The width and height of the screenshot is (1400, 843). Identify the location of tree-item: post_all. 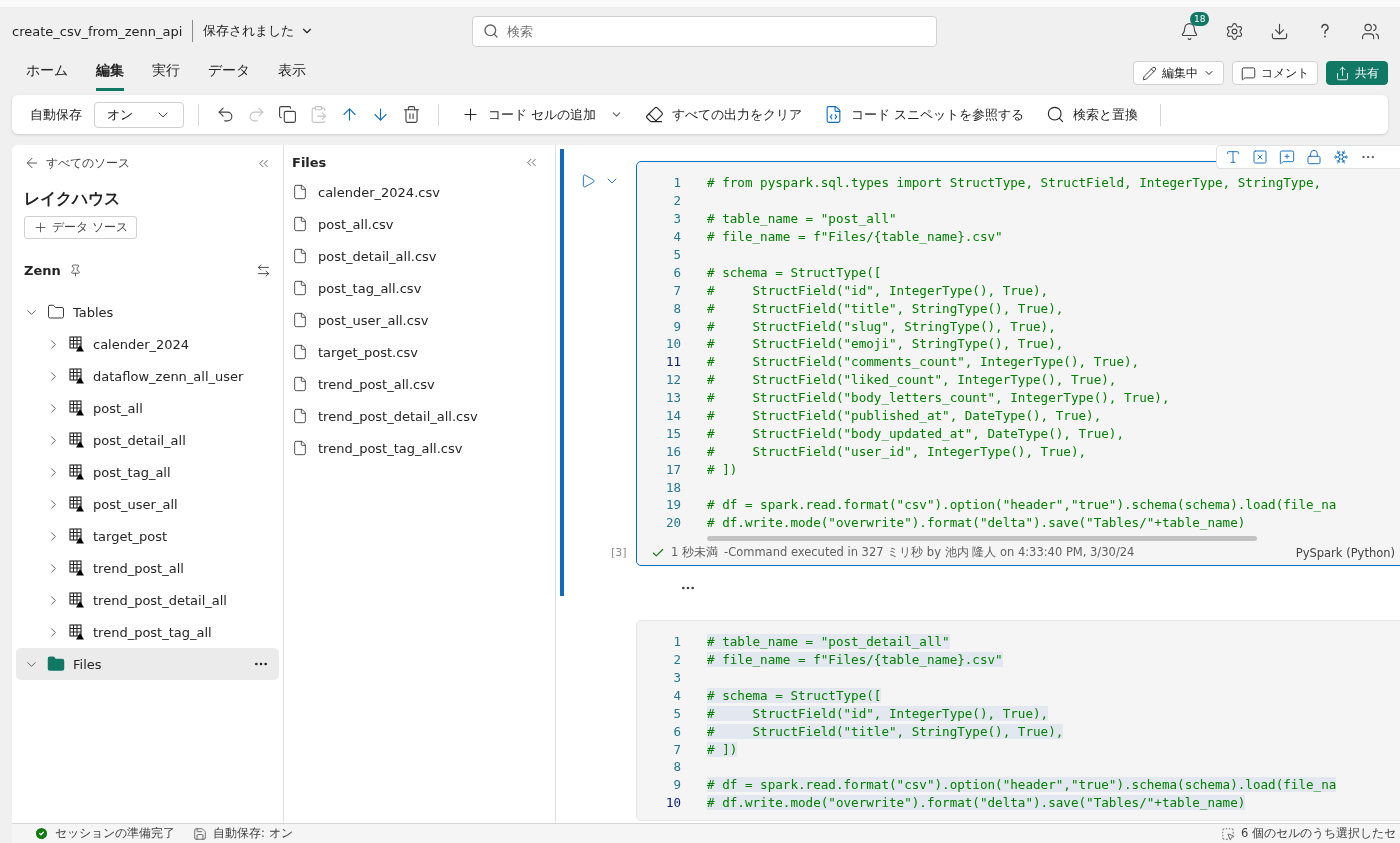
(147, 408).